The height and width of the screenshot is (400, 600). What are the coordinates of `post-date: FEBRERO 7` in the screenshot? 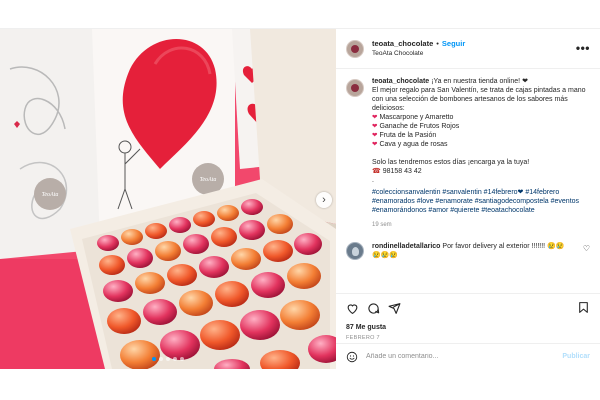 It's located at (363, 338).